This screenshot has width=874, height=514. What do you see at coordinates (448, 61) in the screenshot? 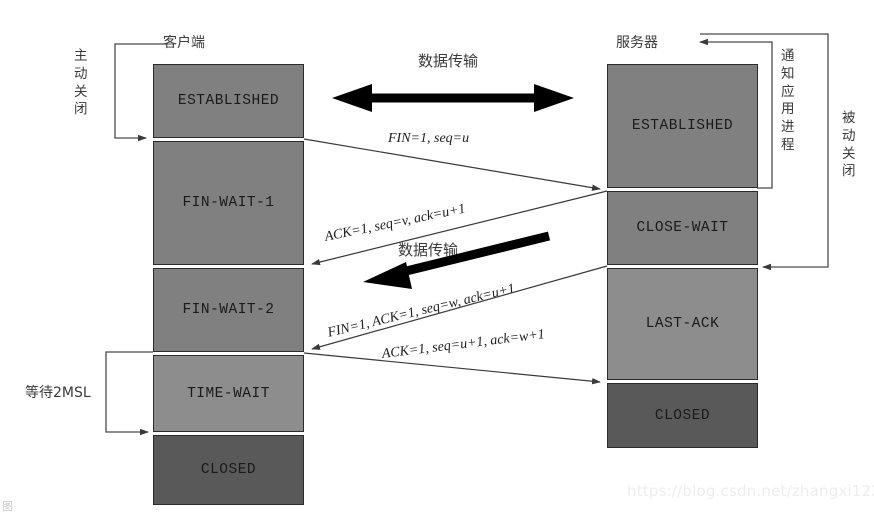
I see `data-transfer-caption-top: 数据传输` at bounding box center [448, 61].